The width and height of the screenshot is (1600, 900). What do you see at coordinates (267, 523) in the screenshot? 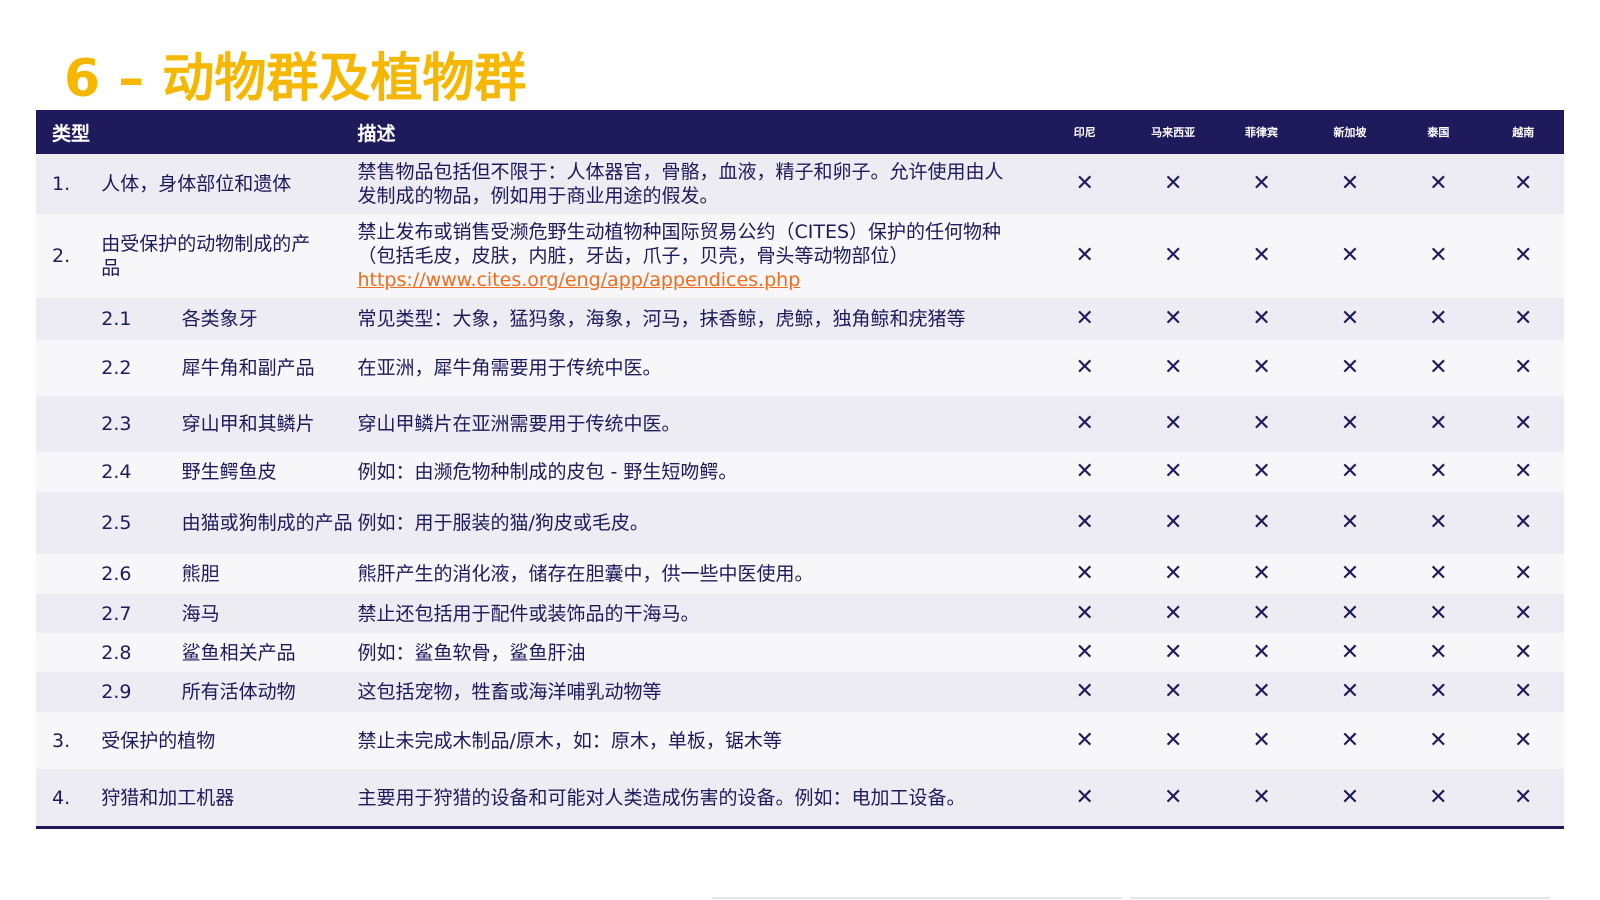
I see `row-category: 由猫或狗制成的产品` at bounding box center [267, 523].